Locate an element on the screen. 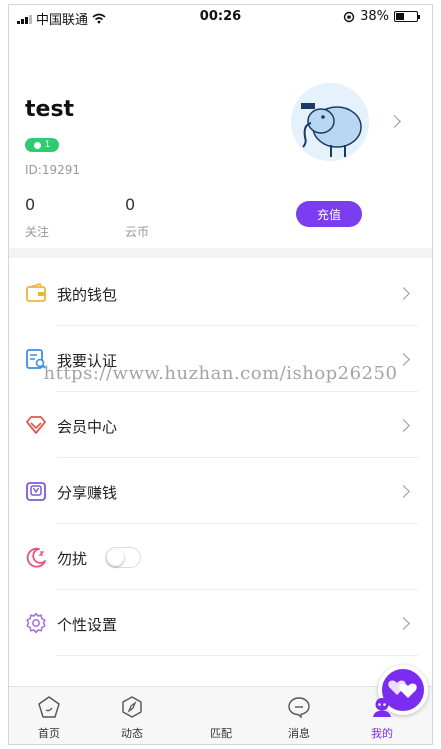  status-right: 38% is located at coordinates (381, 16).